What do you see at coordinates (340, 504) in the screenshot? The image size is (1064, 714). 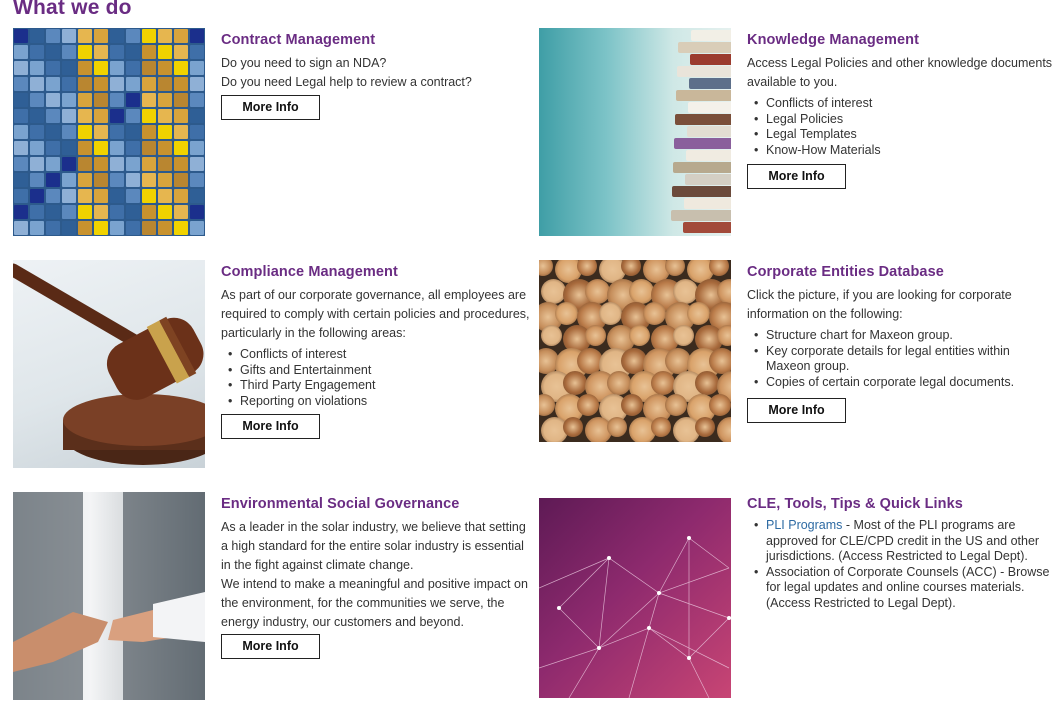 I see `card-title: Environmental Social Governance` at bounding box center [340, 504].